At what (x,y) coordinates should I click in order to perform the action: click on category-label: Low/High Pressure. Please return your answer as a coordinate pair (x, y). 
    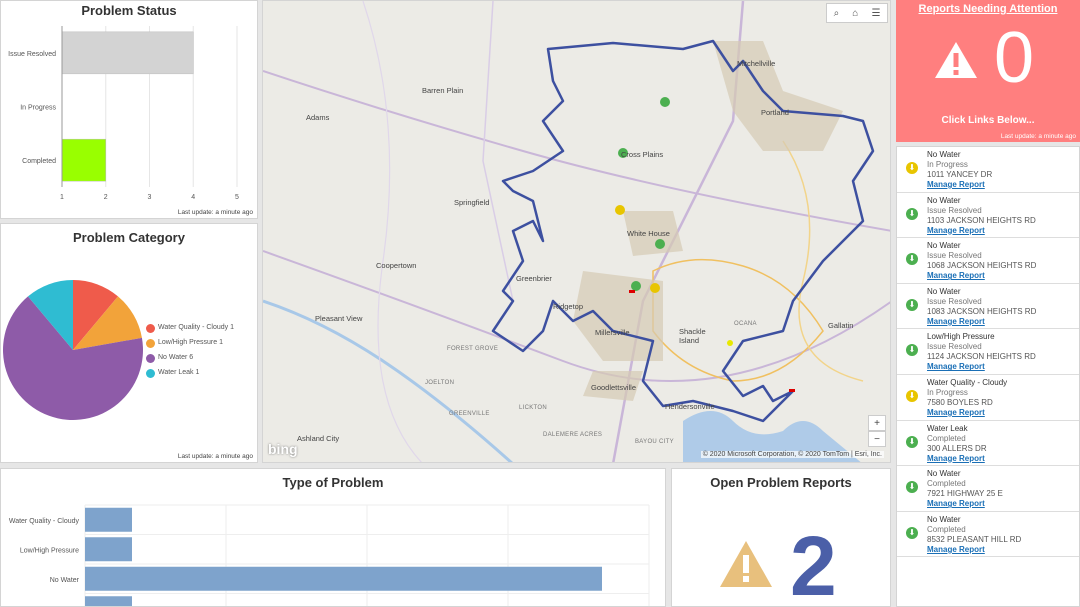
    Looking at the image, I should click on (49, 550).